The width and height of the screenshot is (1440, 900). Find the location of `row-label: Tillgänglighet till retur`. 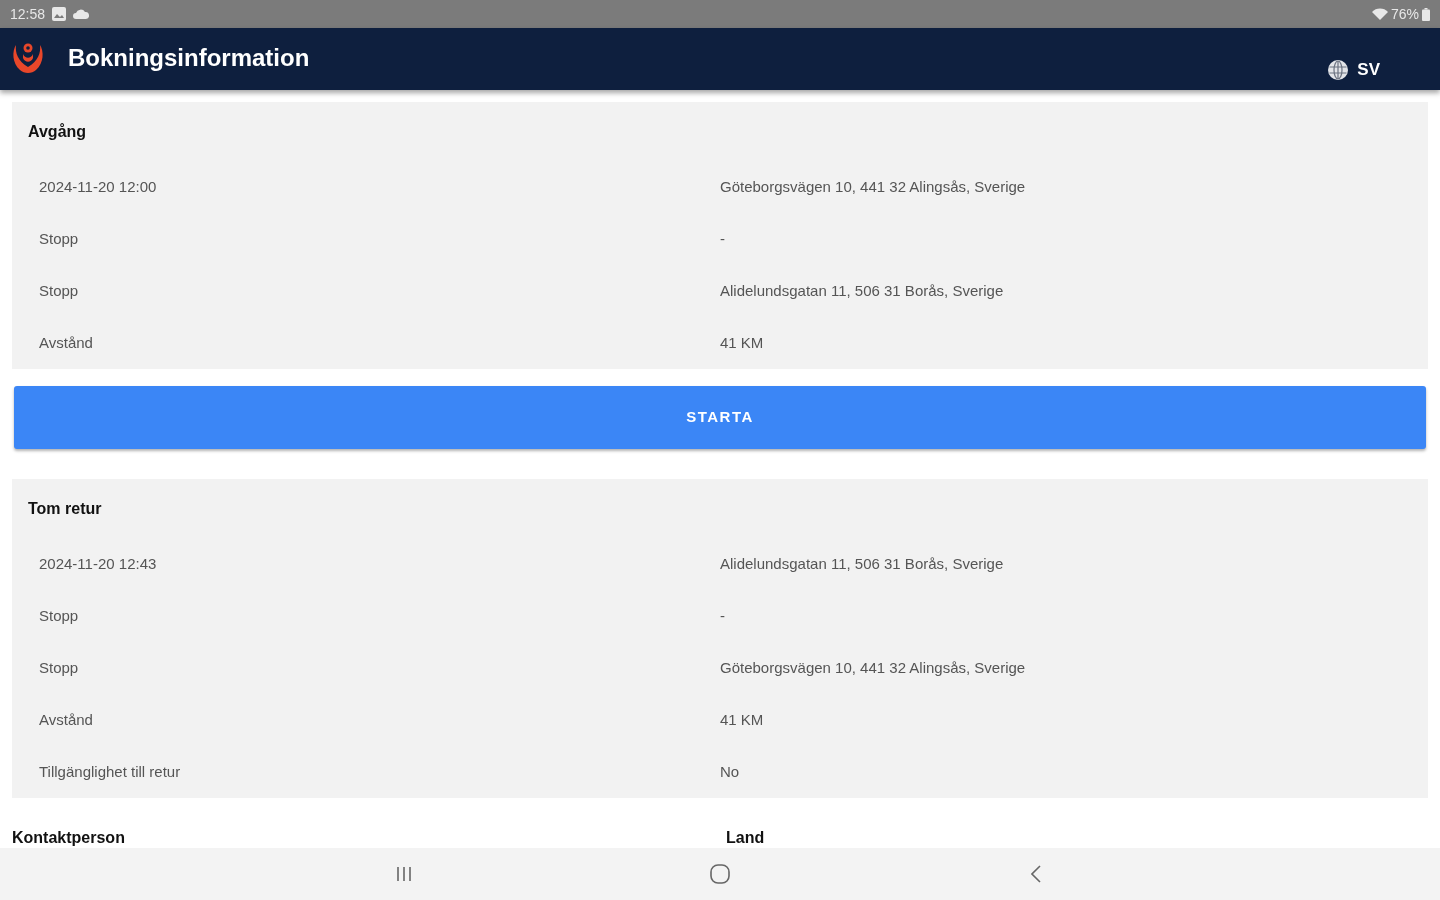

row-label: Tillgänglighet till retur is located at coordinates (110, 771).